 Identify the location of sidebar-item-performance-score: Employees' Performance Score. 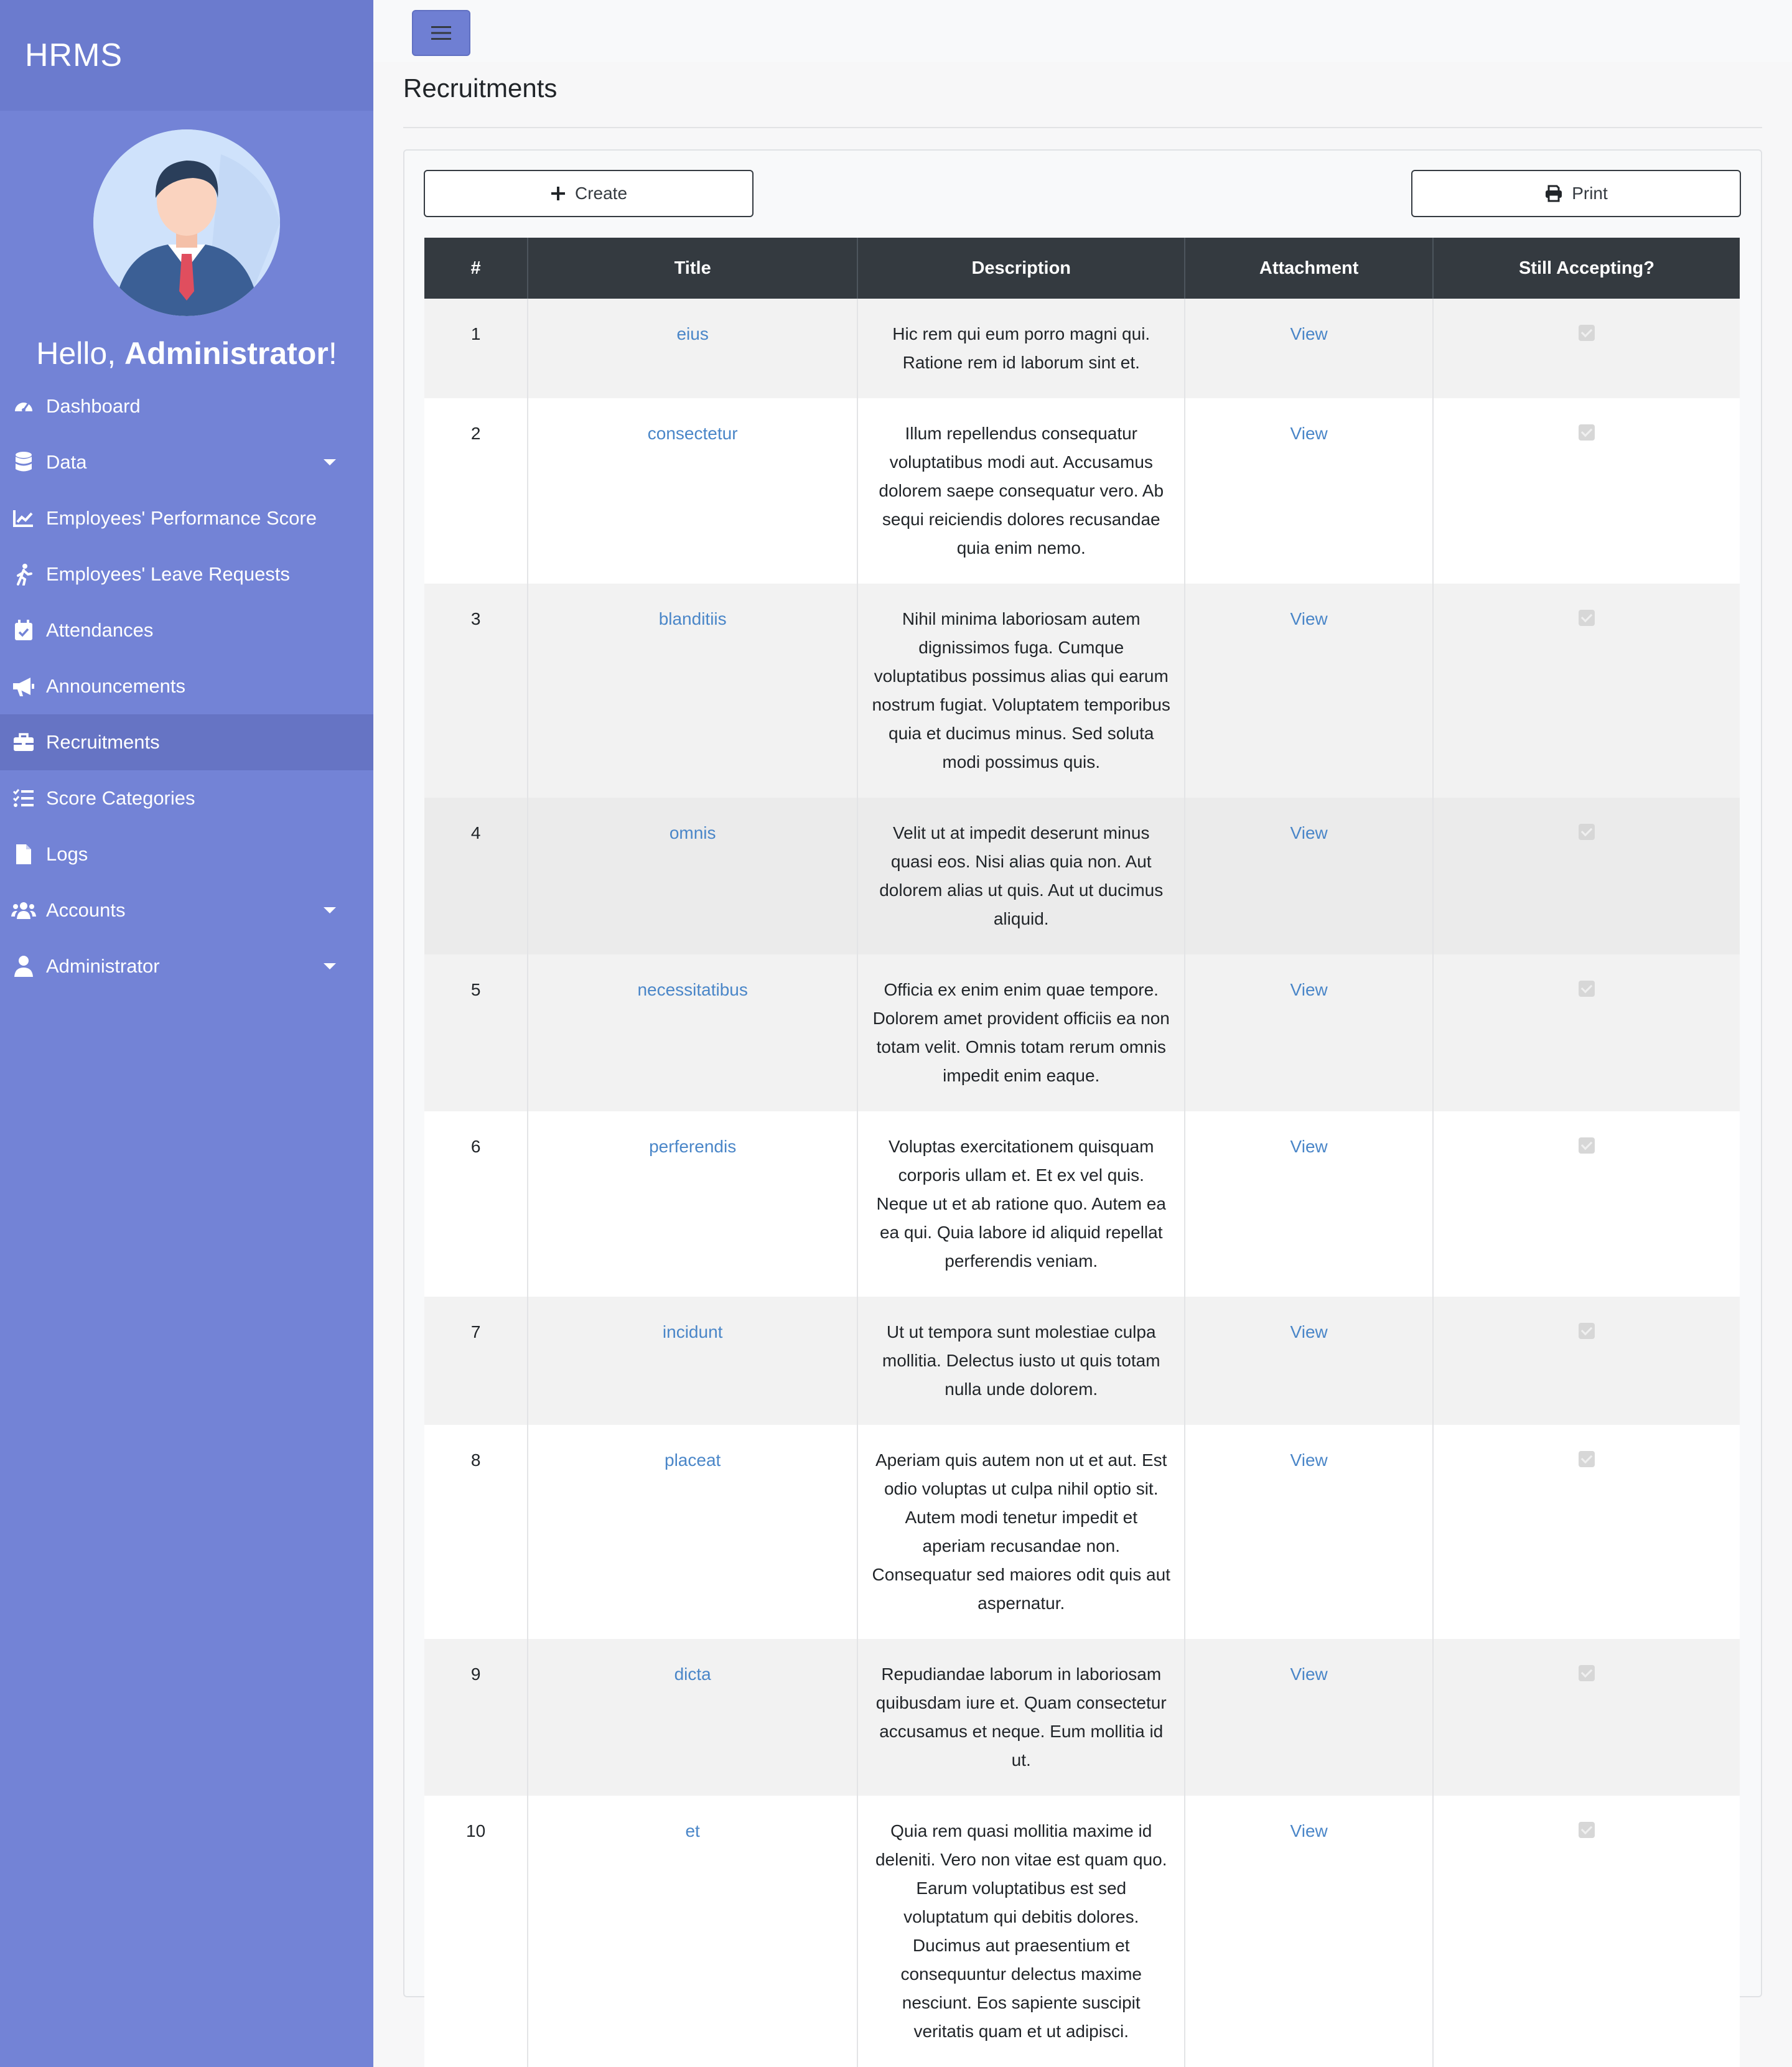
(187, 518).